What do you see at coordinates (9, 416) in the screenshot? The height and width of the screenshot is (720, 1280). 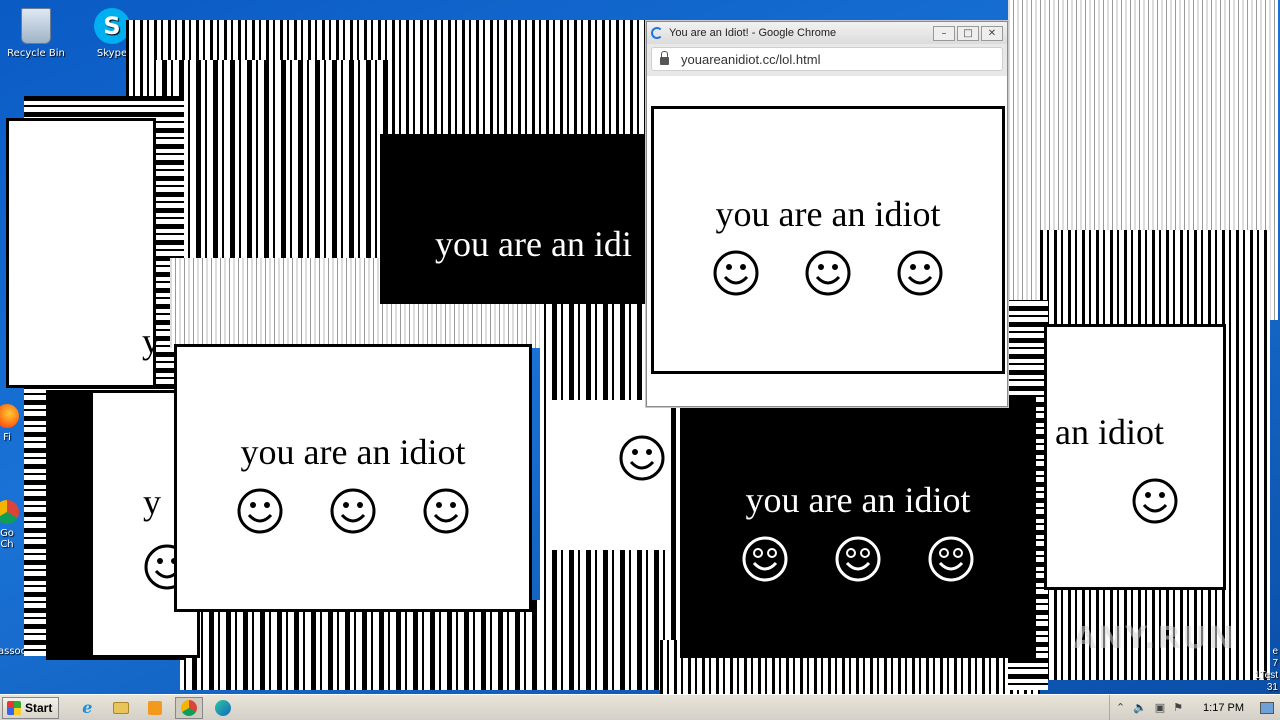 I see `firefox-icon` at bounding box center [9, 416].